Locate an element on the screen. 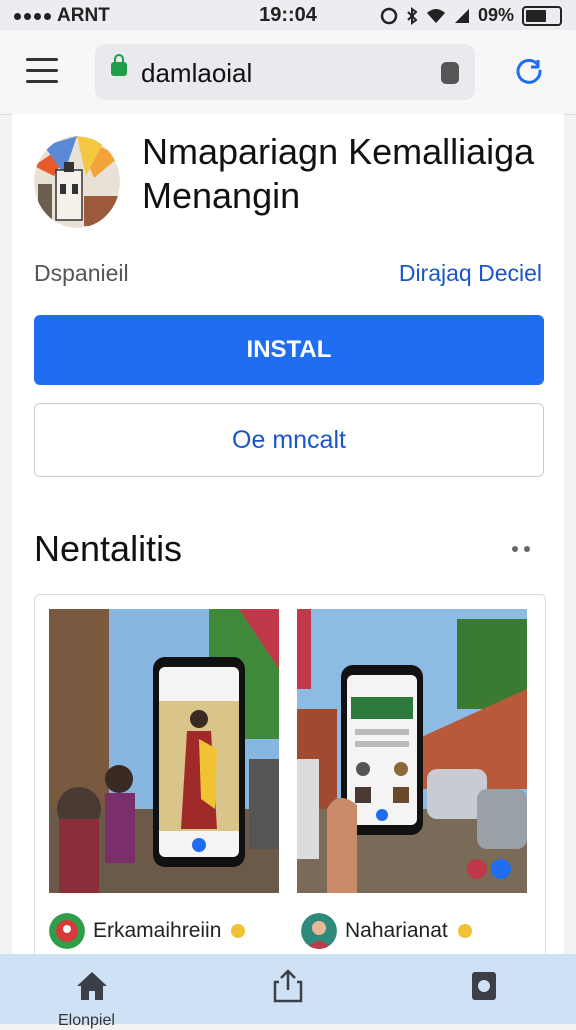 The image size is (576, 1030). lock-icon is located at coordinates (119, 65).